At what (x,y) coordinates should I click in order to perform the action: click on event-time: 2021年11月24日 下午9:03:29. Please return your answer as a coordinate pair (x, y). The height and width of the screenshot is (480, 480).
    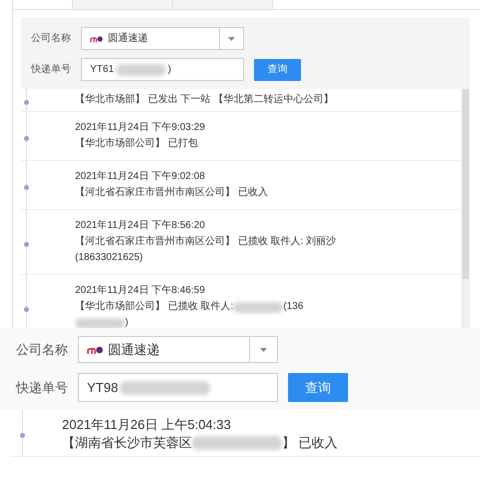
    Looking at the image, I should click on (140, 128).